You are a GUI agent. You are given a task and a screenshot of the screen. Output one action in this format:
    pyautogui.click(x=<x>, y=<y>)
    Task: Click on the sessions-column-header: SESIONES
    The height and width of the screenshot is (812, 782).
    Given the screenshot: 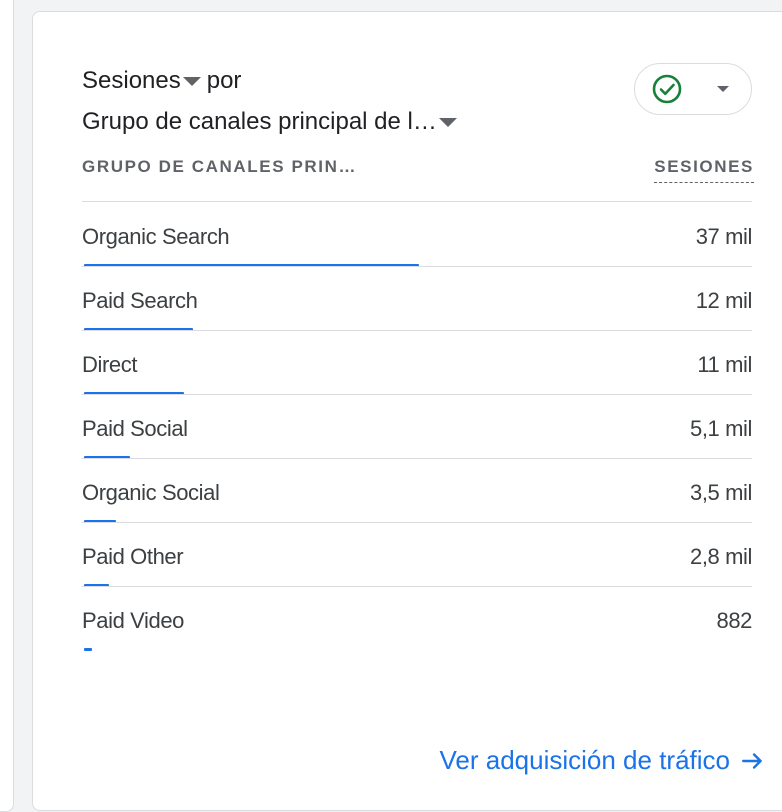 What is the action you would take?
    pyautogui.click(x=704, y=170)
    